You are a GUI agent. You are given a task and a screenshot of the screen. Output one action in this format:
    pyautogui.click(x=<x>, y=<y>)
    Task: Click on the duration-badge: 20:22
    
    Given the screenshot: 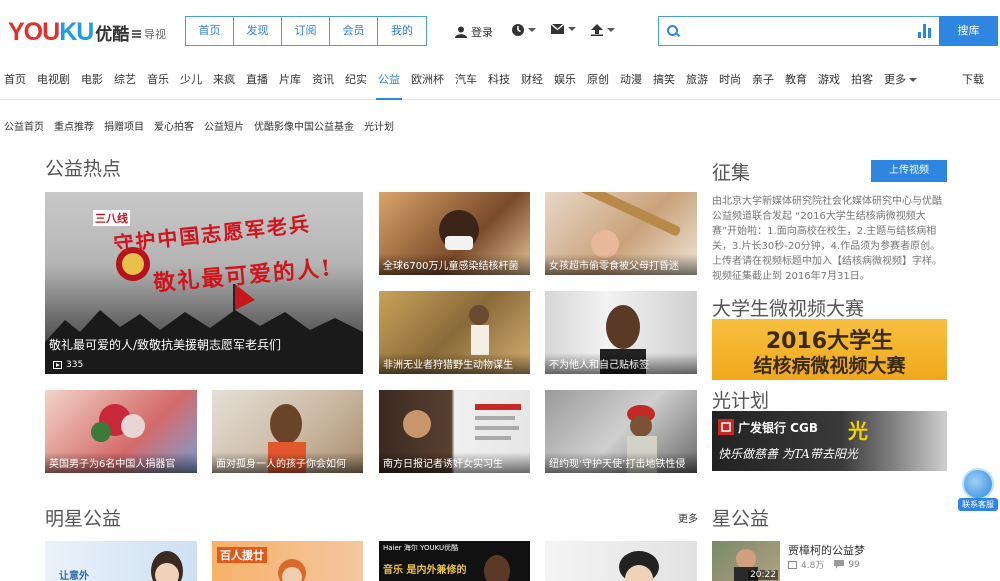 What is the action you would take?
    pyautogui.click(x=763, y=575)
    